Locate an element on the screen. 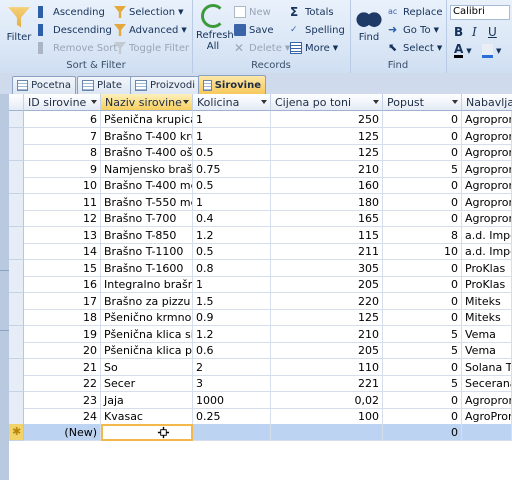 The image size is (512, 480). cell-cijena: 115 is located at coordinates (327, 235).